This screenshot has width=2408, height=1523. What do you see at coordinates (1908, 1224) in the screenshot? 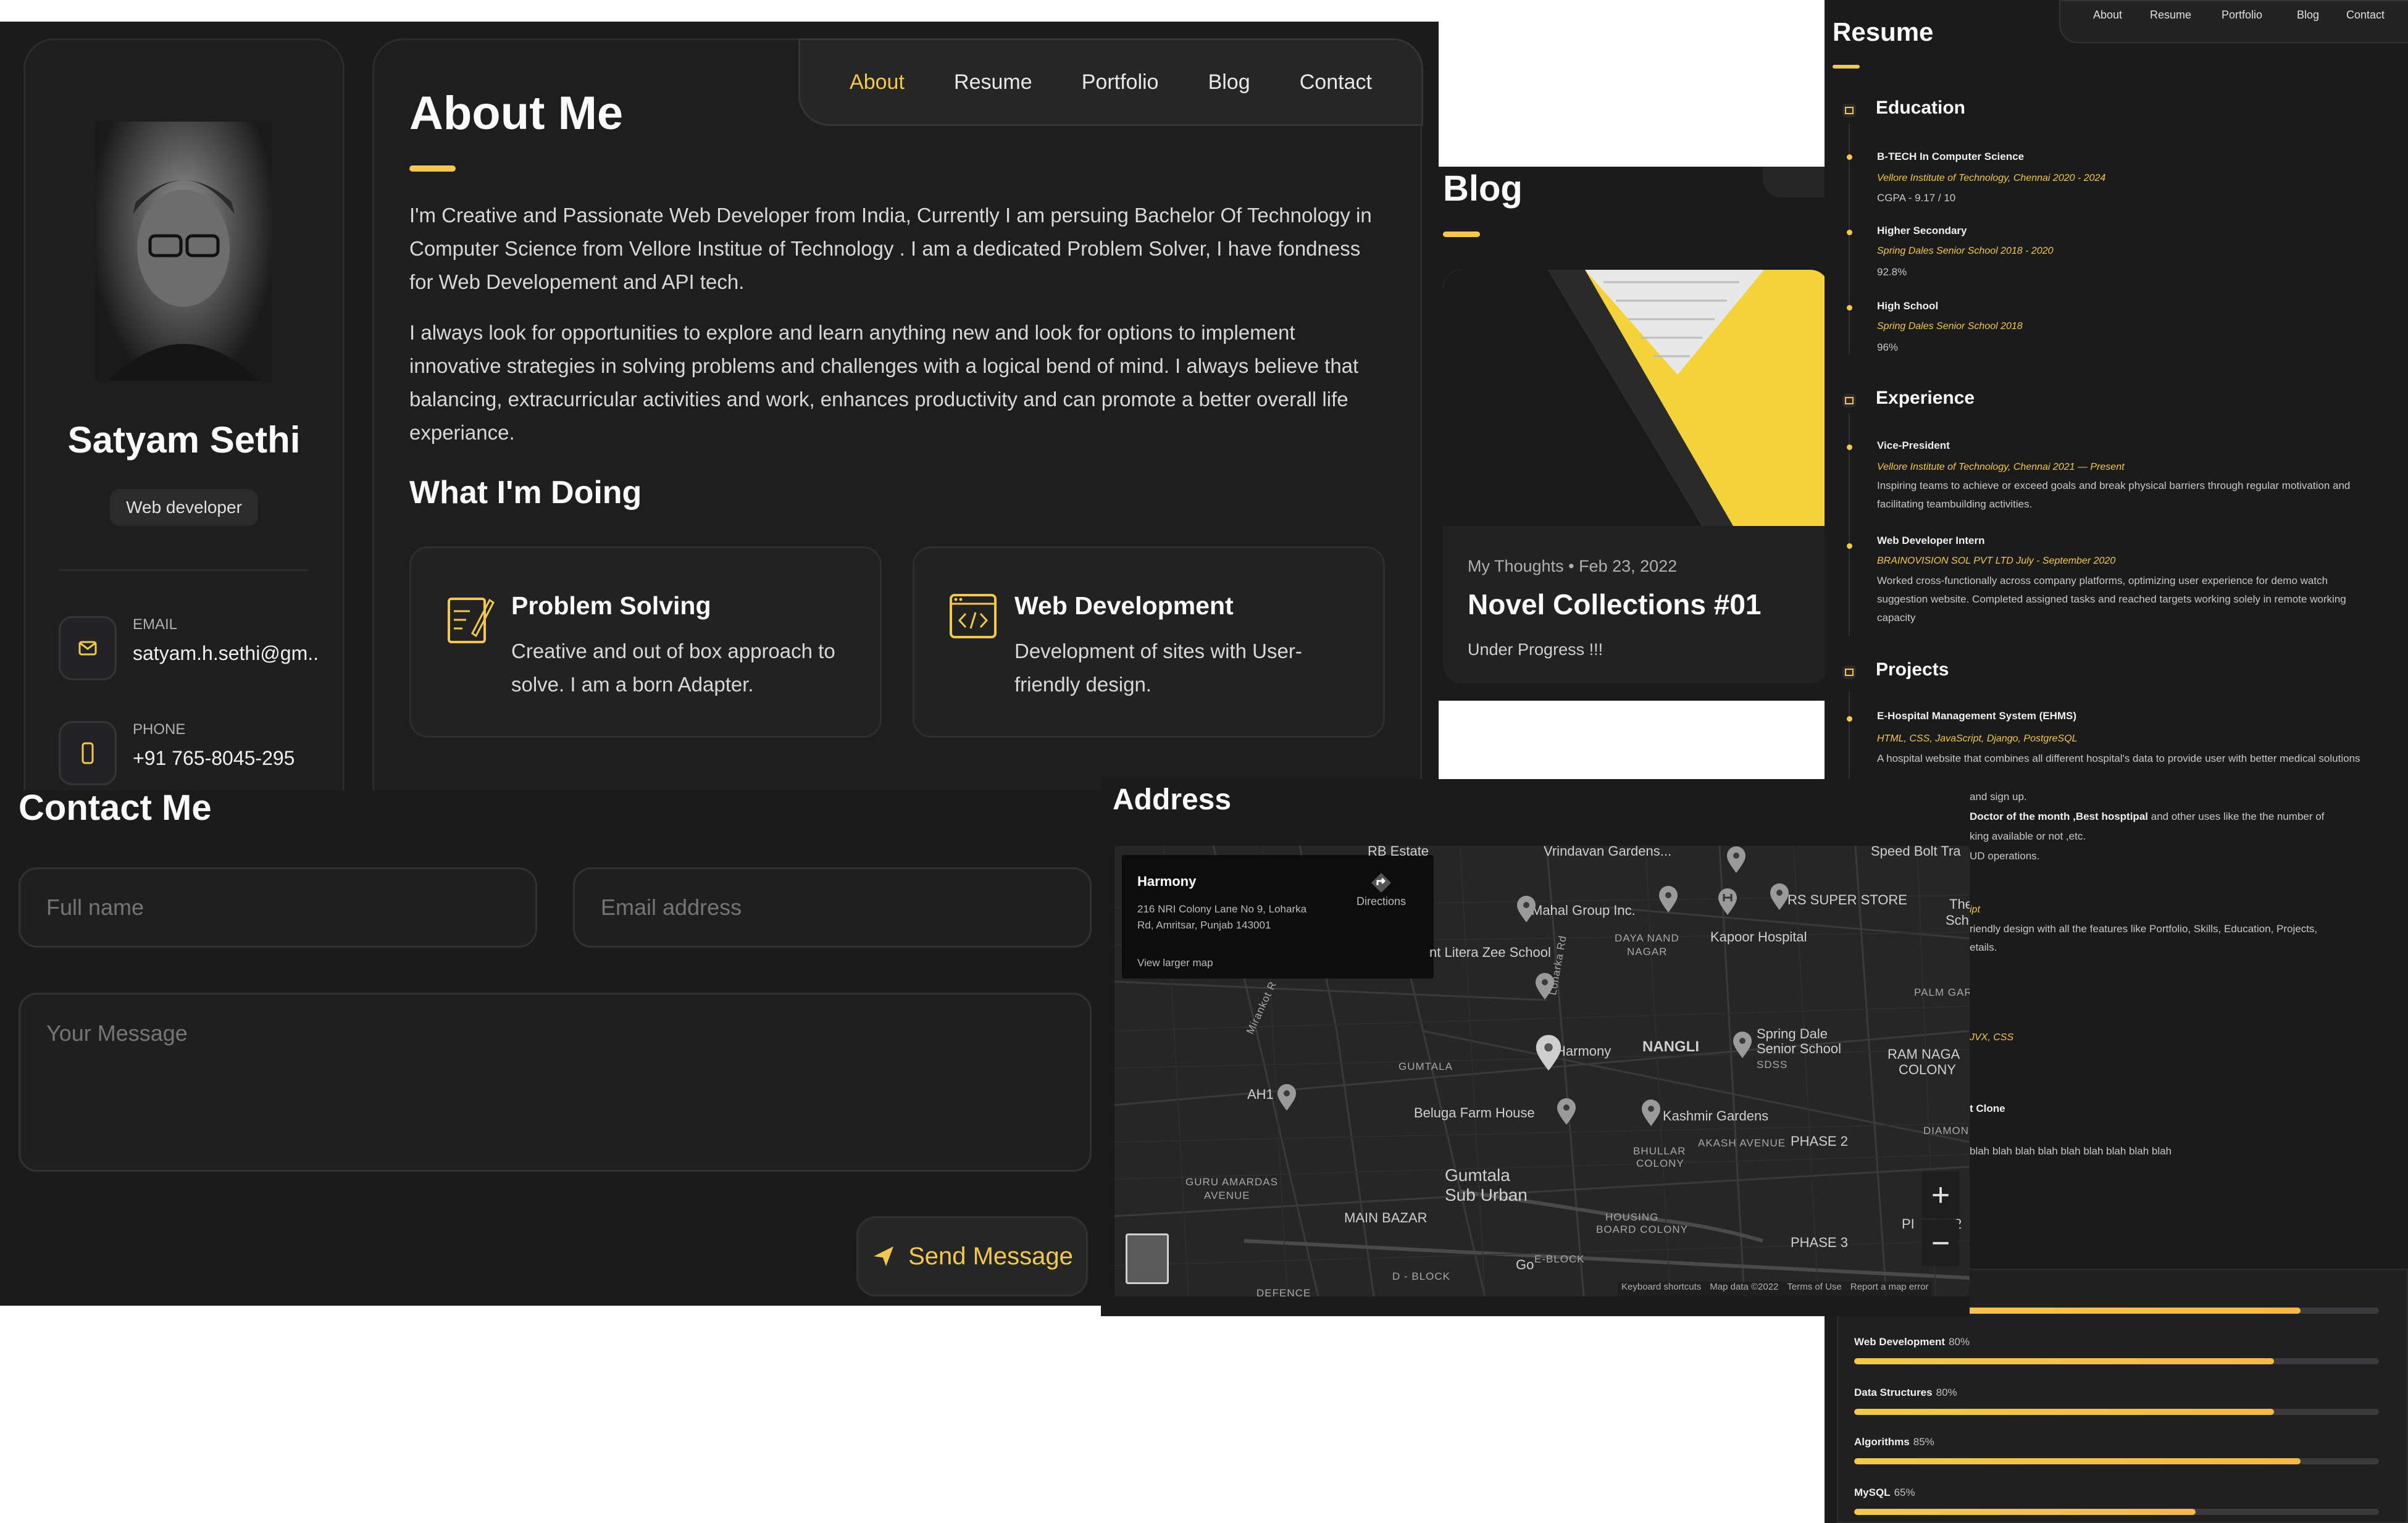
I see `map-label: PI` at bounding box center [1908, 1224].